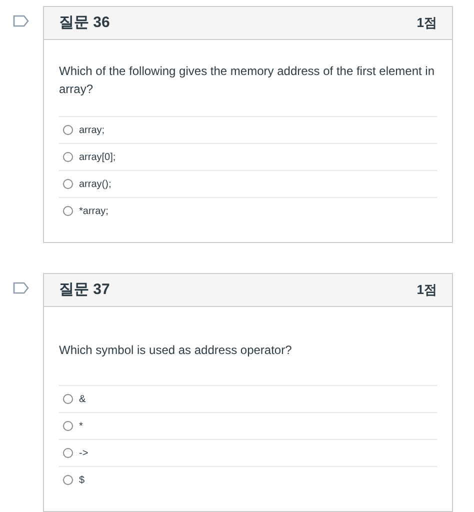  Describe the element at coordinates (247, 80) in the screenshot. I see `question-text: Which of the following gives the memory address of the first element in array?` at that location.